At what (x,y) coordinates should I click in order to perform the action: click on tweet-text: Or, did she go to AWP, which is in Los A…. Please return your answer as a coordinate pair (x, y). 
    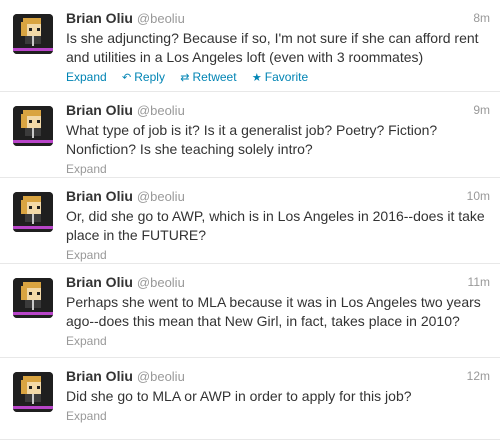
    Looking at the image, I should click on (275, 225).